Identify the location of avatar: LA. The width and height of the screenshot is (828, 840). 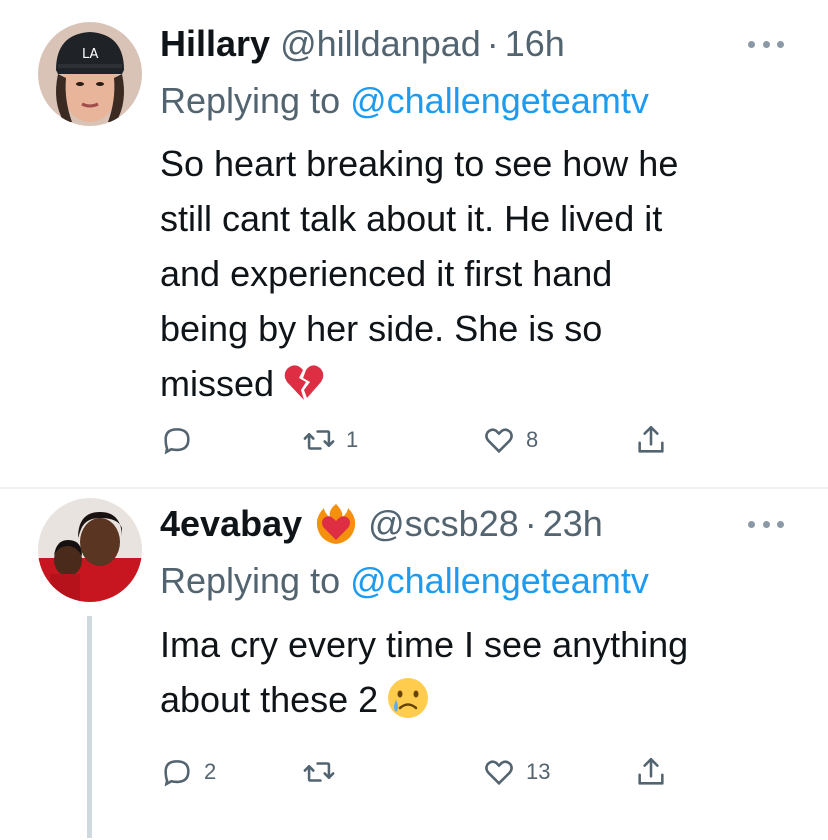
(90, 74).